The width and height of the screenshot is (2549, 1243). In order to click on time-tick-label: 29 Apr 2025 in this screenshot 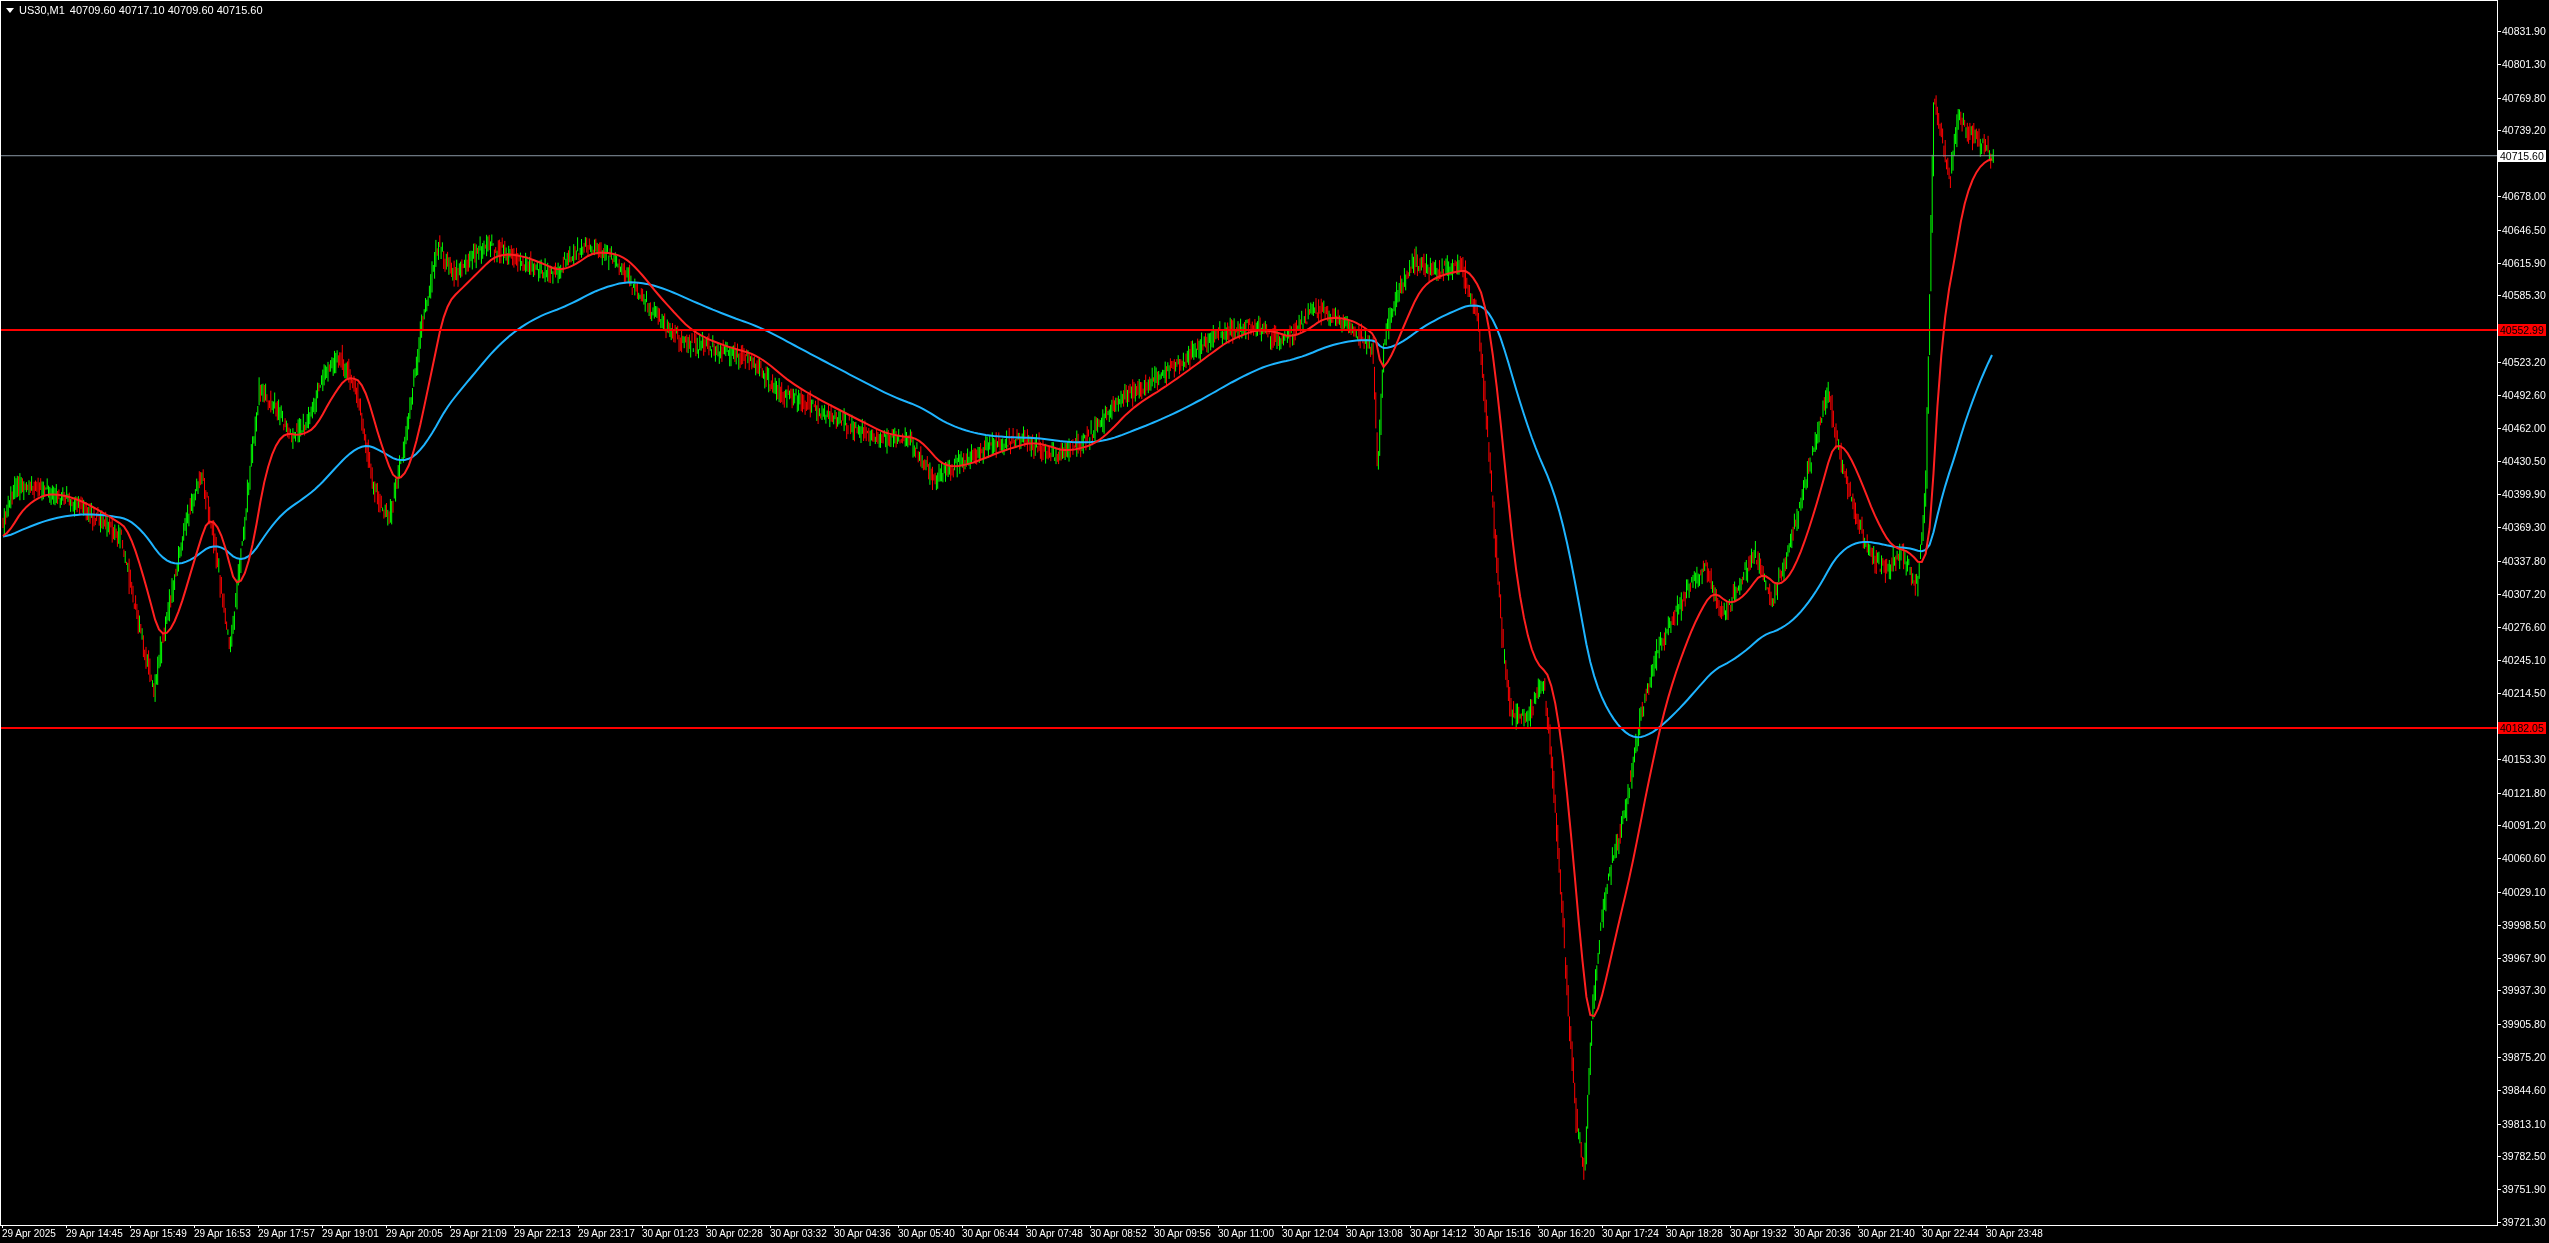, I will do `click(29, 1234)`.